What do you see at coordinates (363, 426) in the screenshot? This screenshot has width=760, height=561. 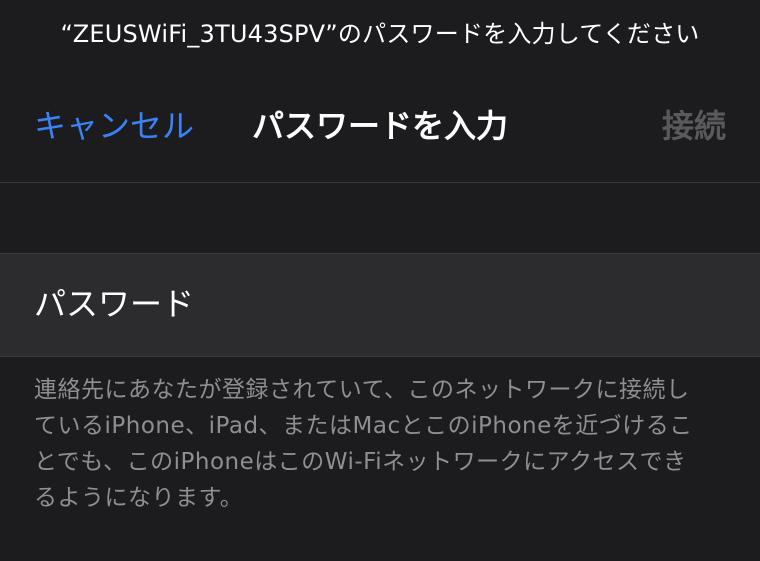 I see `footer-line: ているiPhone、iPad、またはMacとこのiPhoneを近づけるこ` at bounding box center [363, 426].